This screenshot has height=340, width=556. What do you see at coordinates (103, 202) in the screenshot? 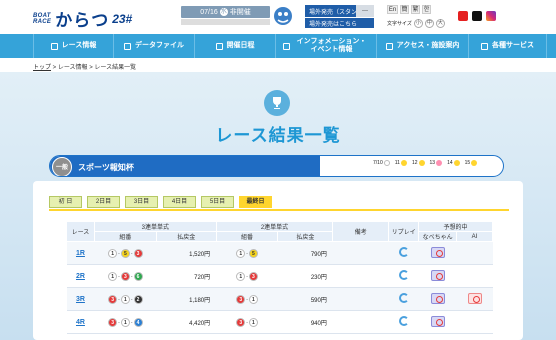
I see `tab-day-2: 2日目` at bounding box center [103, 202].